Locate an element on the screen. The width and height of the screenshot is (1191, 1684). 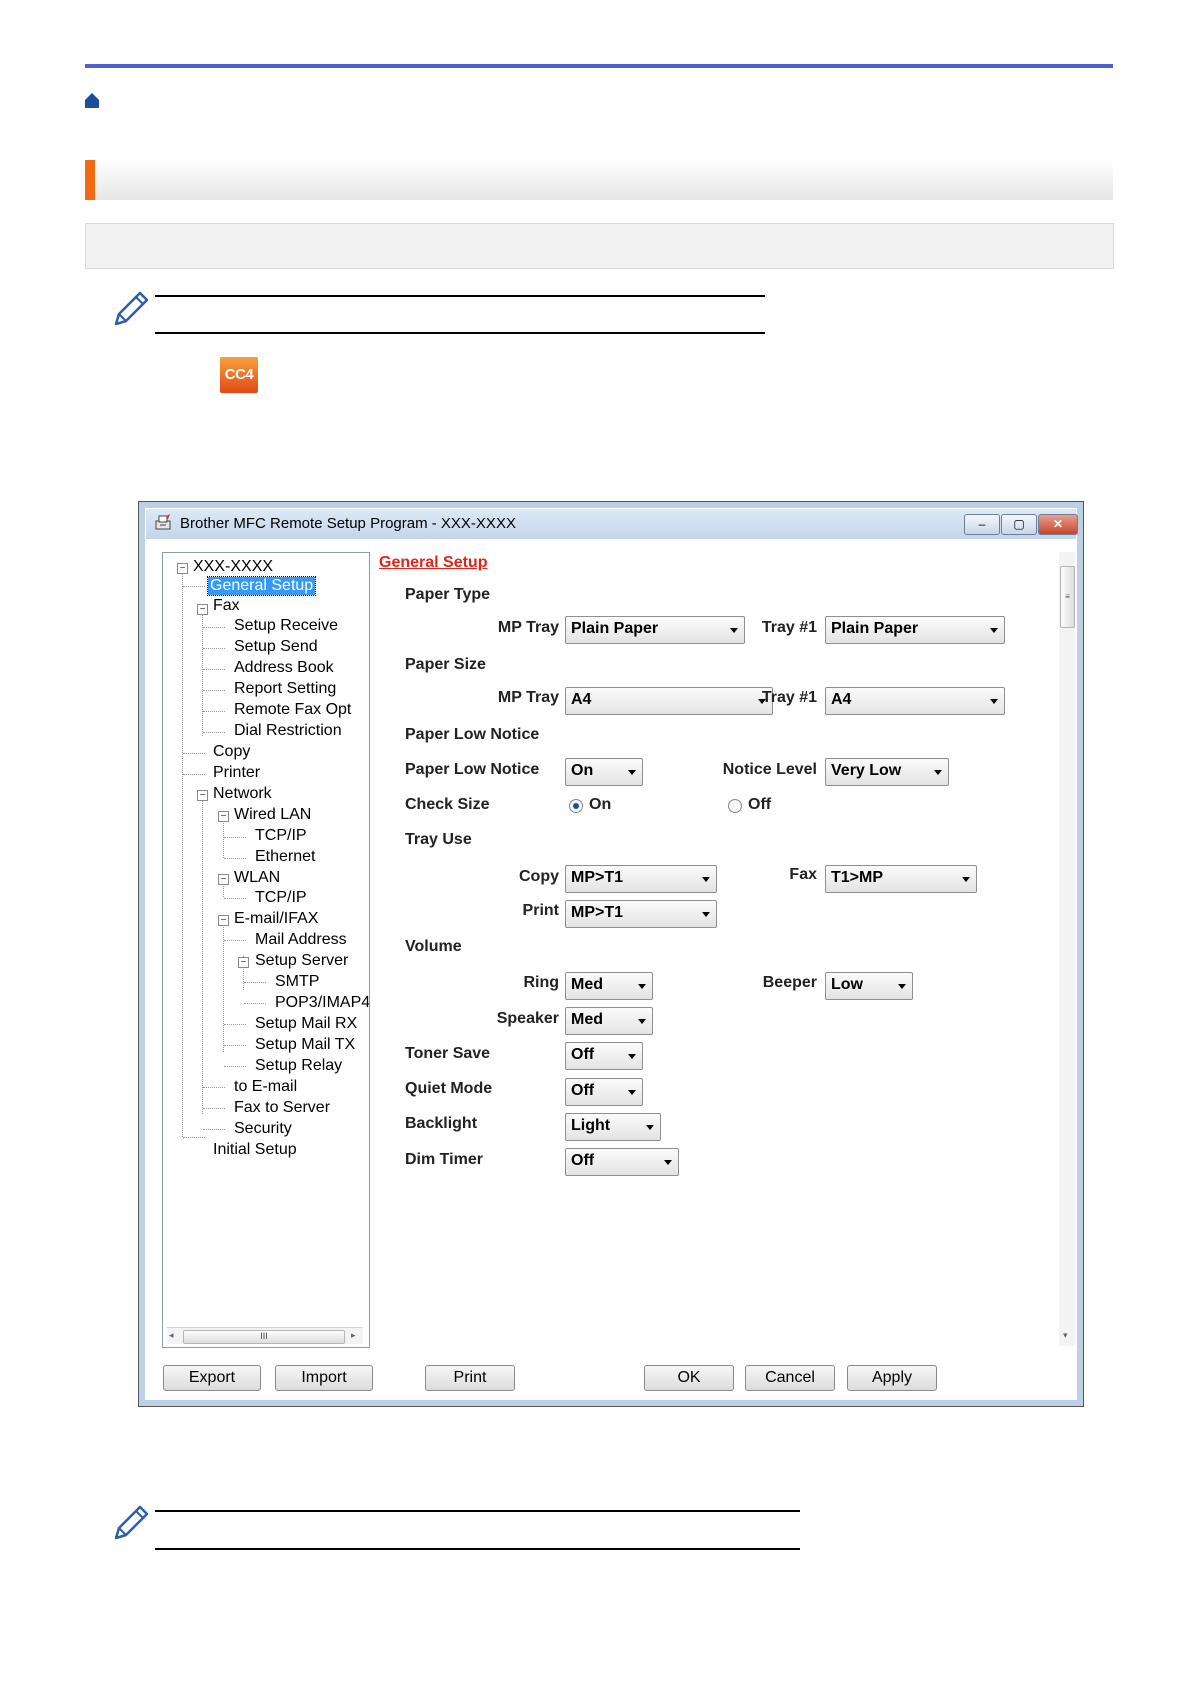
tree-item-general-setup: General Setup is located at coordinates (261, 586).